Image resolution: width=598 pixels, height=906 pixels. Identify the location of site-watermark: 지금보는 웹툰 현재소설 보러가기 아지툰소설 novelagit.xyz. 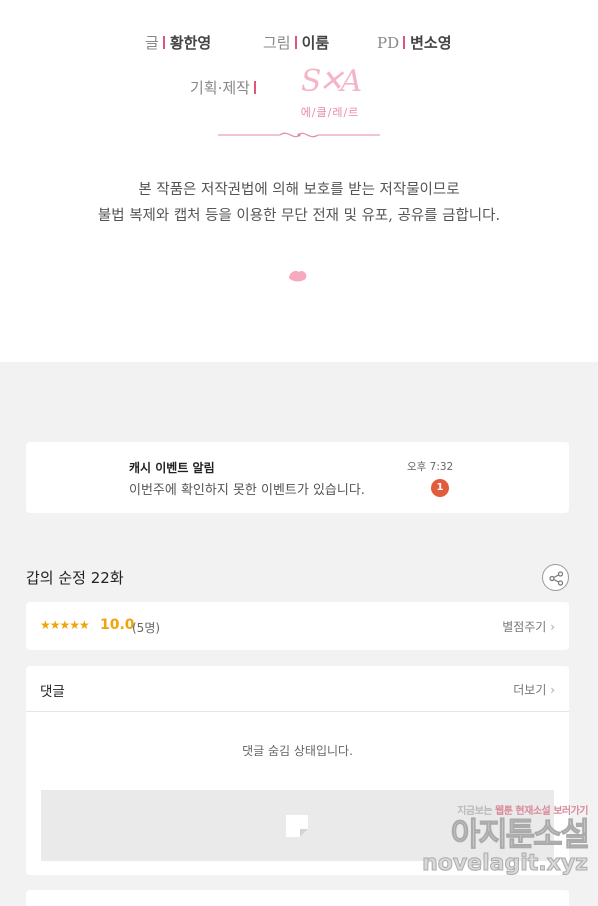
(499, 847).